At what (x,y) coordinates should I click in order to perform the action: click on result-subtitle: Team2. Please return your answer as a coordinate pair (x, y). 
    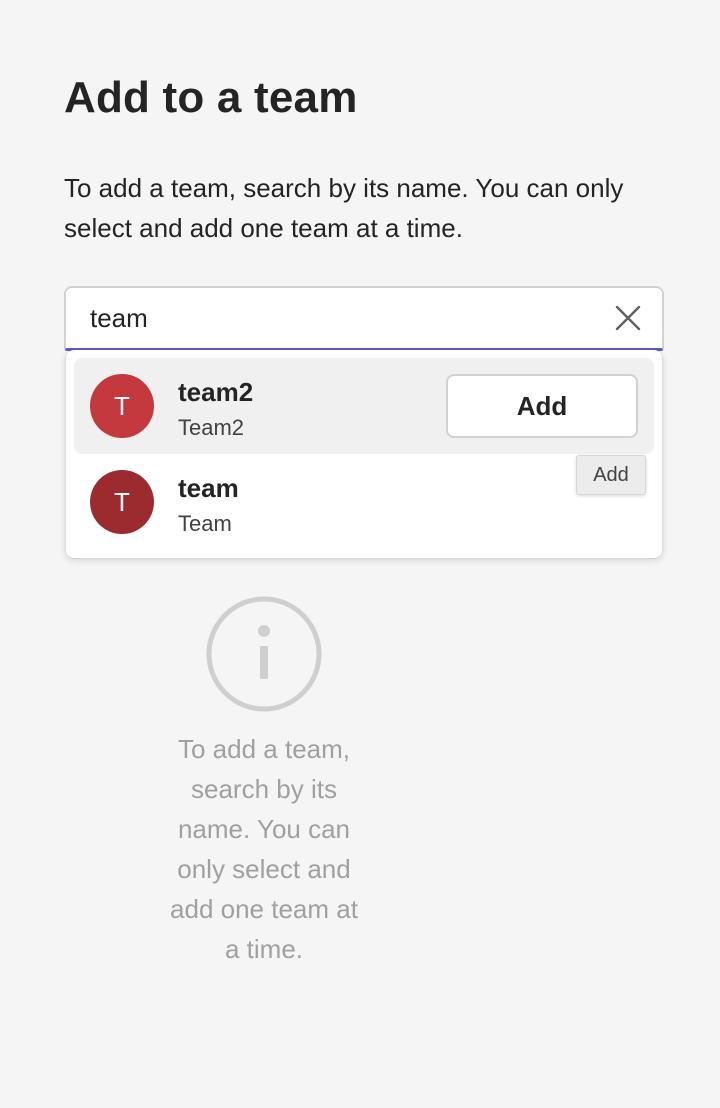
    Looking at the image, I should click on (211, 427).